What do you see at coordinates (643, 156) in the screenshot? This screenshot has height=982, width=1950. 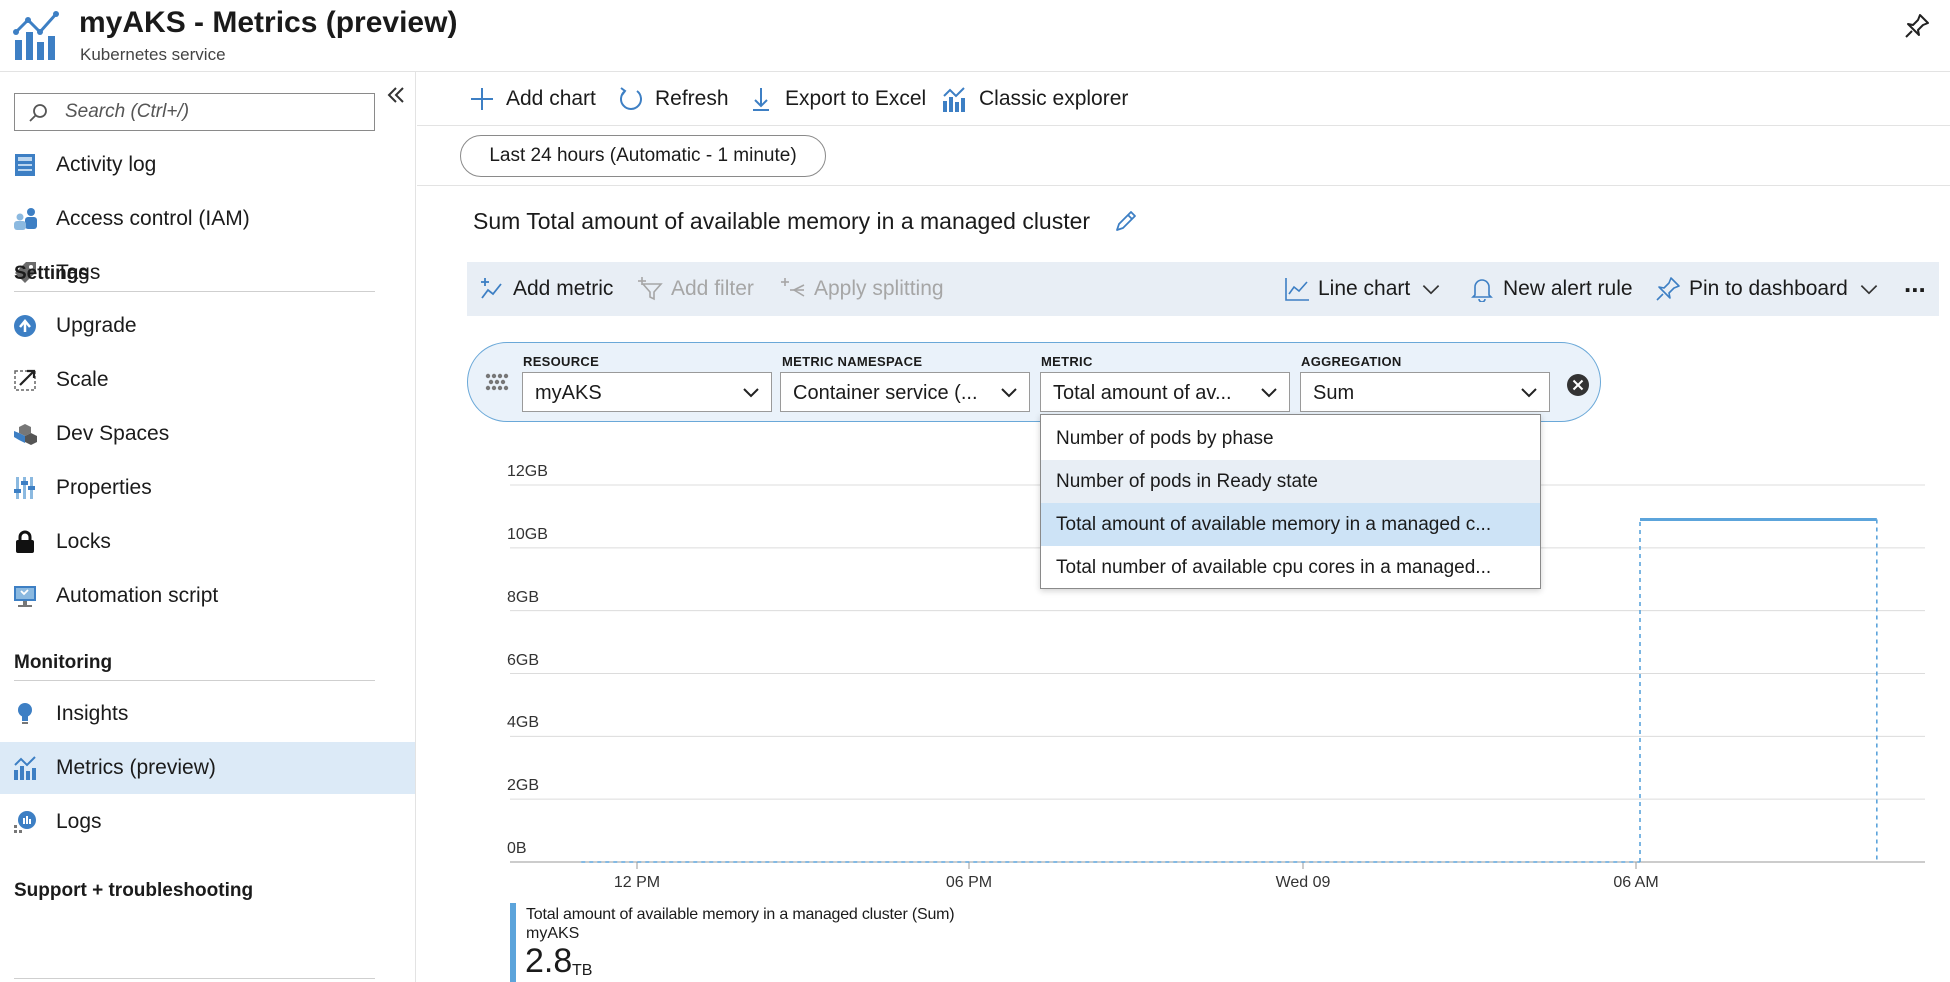 I see `time-range-button: Last 24 hours (Automatic - 1 minute)` at bounding box center [643, 156].